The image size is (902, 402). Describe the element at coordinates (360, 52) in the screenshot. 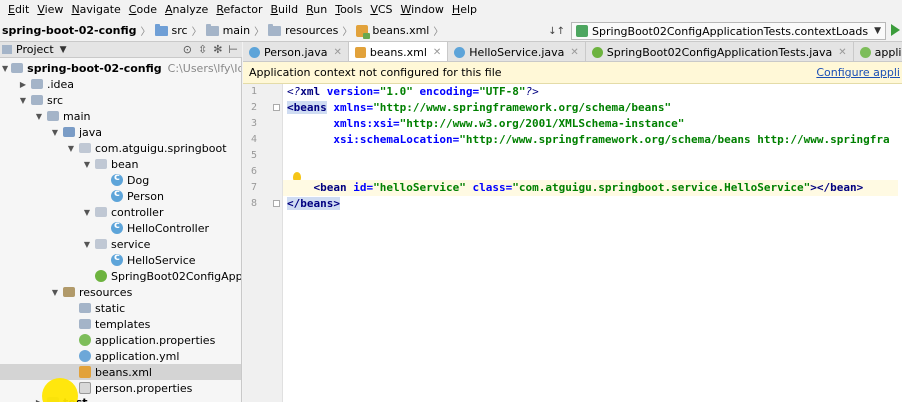

I see `xml-file-icon` at that location.